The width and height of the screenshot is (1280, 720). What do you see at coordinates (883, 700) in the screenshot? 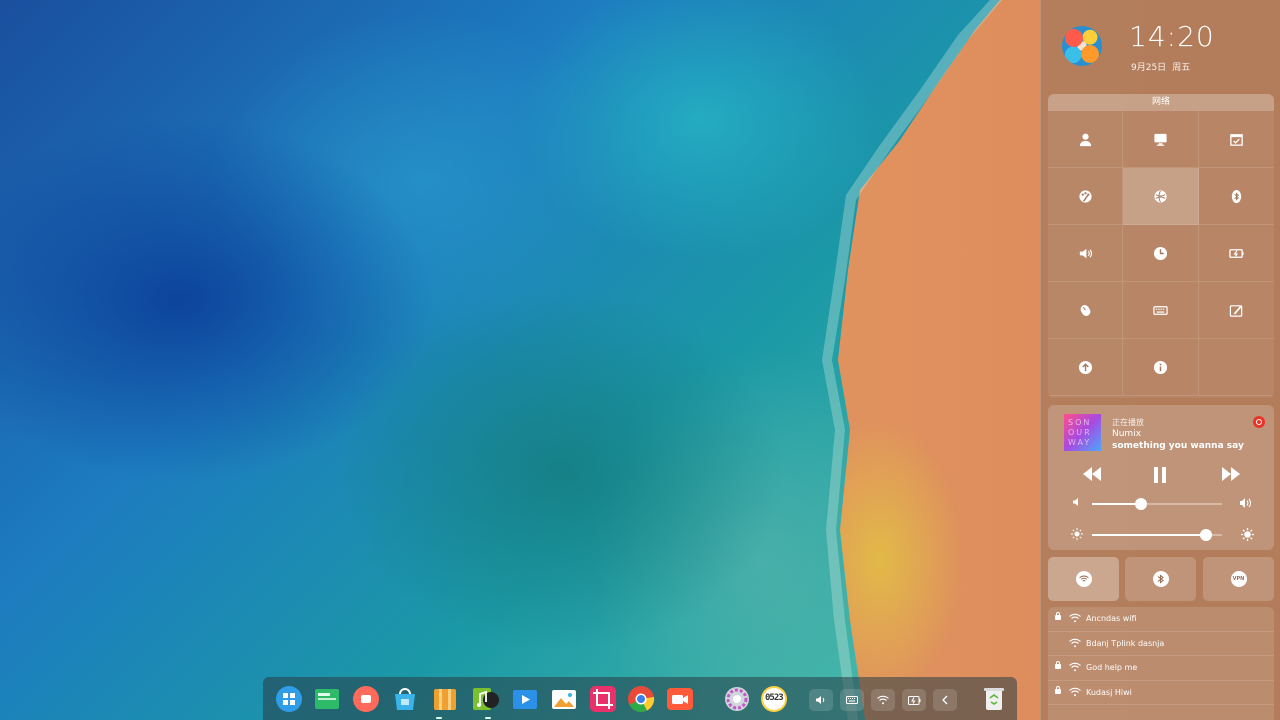
I see `tray-wifi-button` at bounding box center [883, 700].